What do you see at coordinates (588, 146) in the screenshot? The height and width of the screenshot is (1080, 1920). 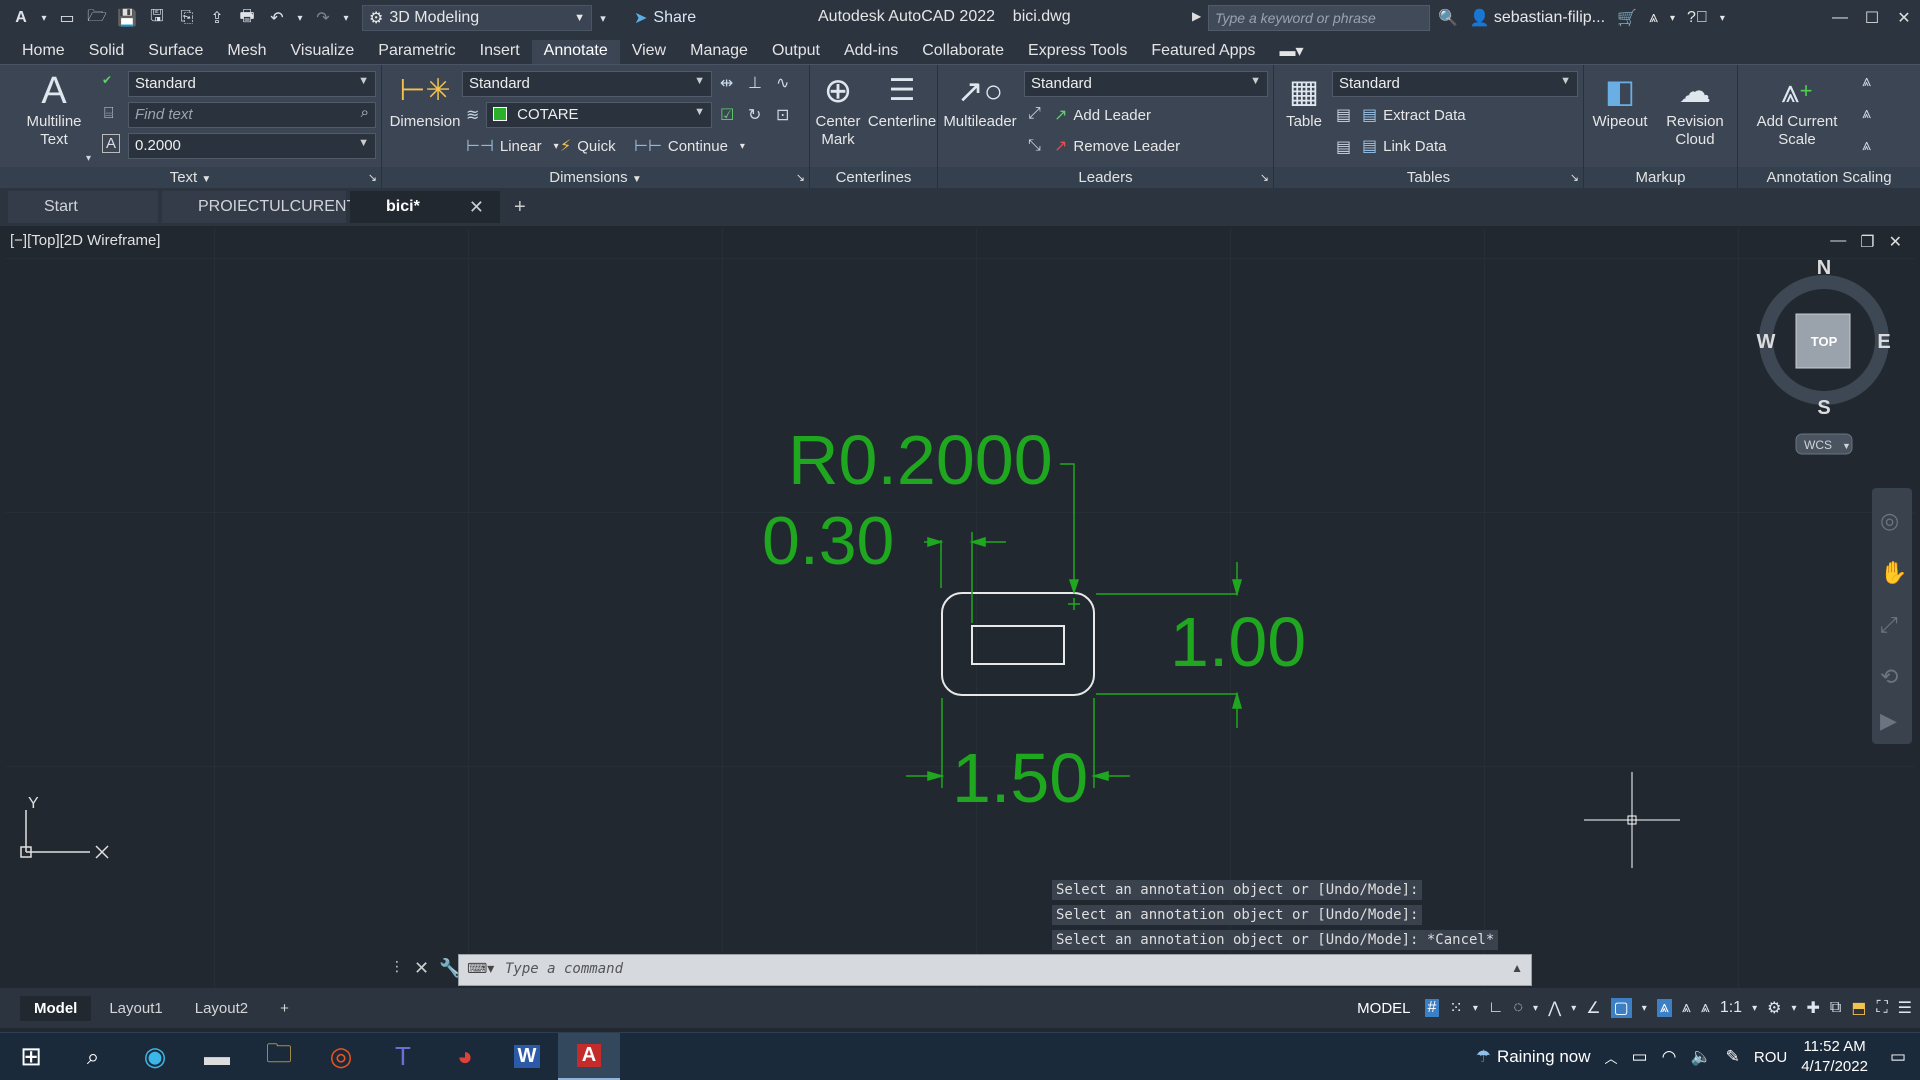 I see `quick-dimension-button: ⚡ Quick` at bounding box center [588, 146].